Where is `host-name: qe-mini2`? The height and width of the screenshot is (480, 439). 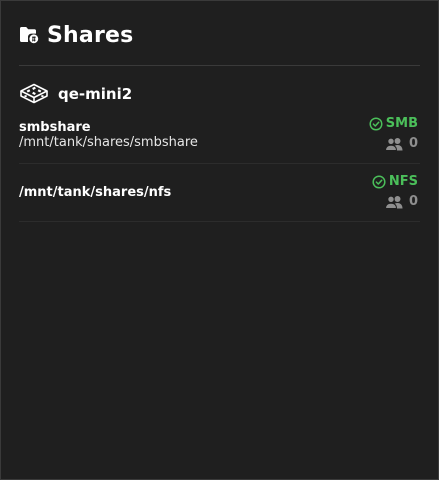 host-name: qe-mini2 is located at coordinates (95, 94).